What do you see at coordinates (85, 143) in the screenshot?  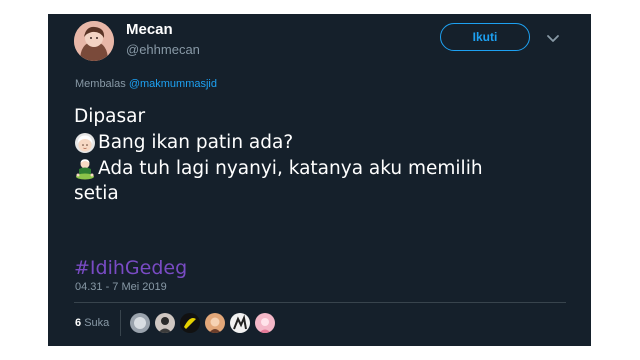 I see `old-woman-emoji-icon` at bounding box center [85, 143].